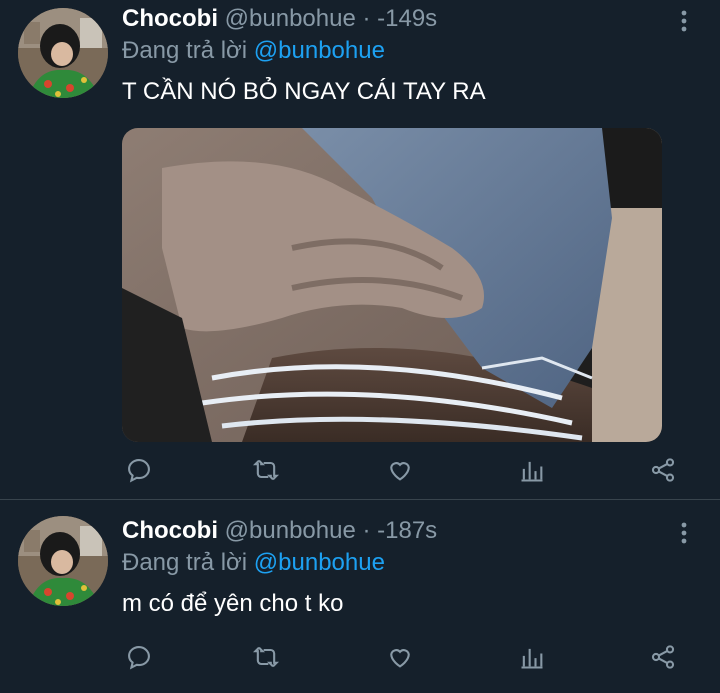 This screenshot has width=720, height=693. What do you see at coordinates (331, 530) in the screenshot?
I see `handle-timestamp: @bunbohue · -187s` at bounding box center [331, 530].